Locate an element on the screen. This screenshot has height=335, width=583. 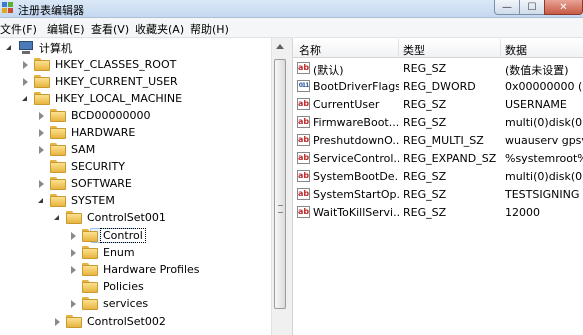
tree-node-security: SECURITY is located at coordinates (81, 166).